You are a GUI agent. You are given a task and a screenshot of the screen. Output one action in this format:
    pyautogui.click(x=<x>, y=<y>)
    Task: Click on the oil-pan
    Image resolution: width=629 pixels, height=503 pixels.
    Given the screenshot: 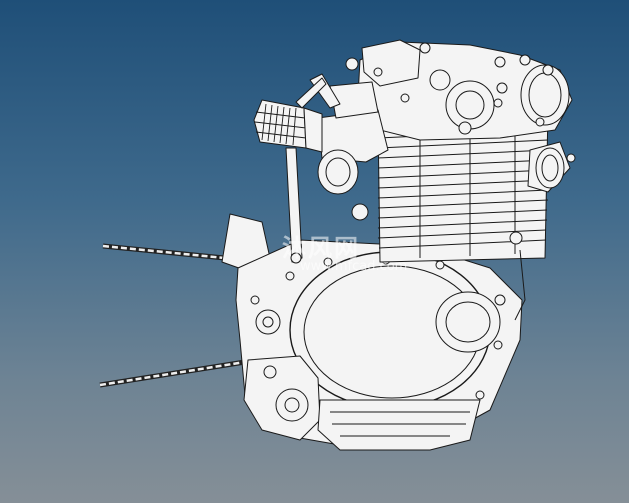 What is the action you would take?
    pyautogui.click(x=399, y=425)
    